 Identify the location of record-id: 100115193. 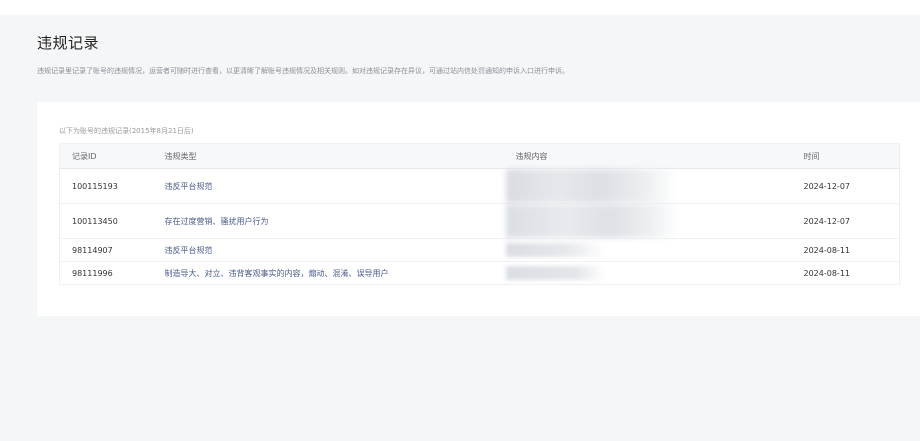
(106, 186).